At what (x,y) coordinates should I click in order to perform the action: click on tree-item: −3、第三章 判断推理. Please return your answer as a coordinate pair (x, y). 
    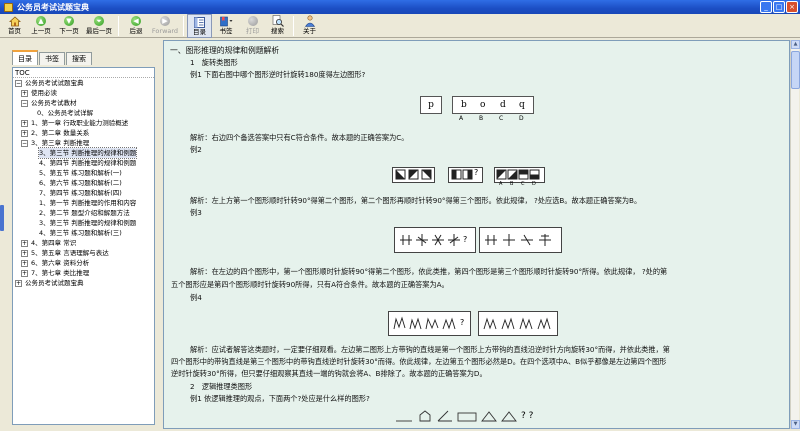
    Looking at the image, I should click on (83, 143).